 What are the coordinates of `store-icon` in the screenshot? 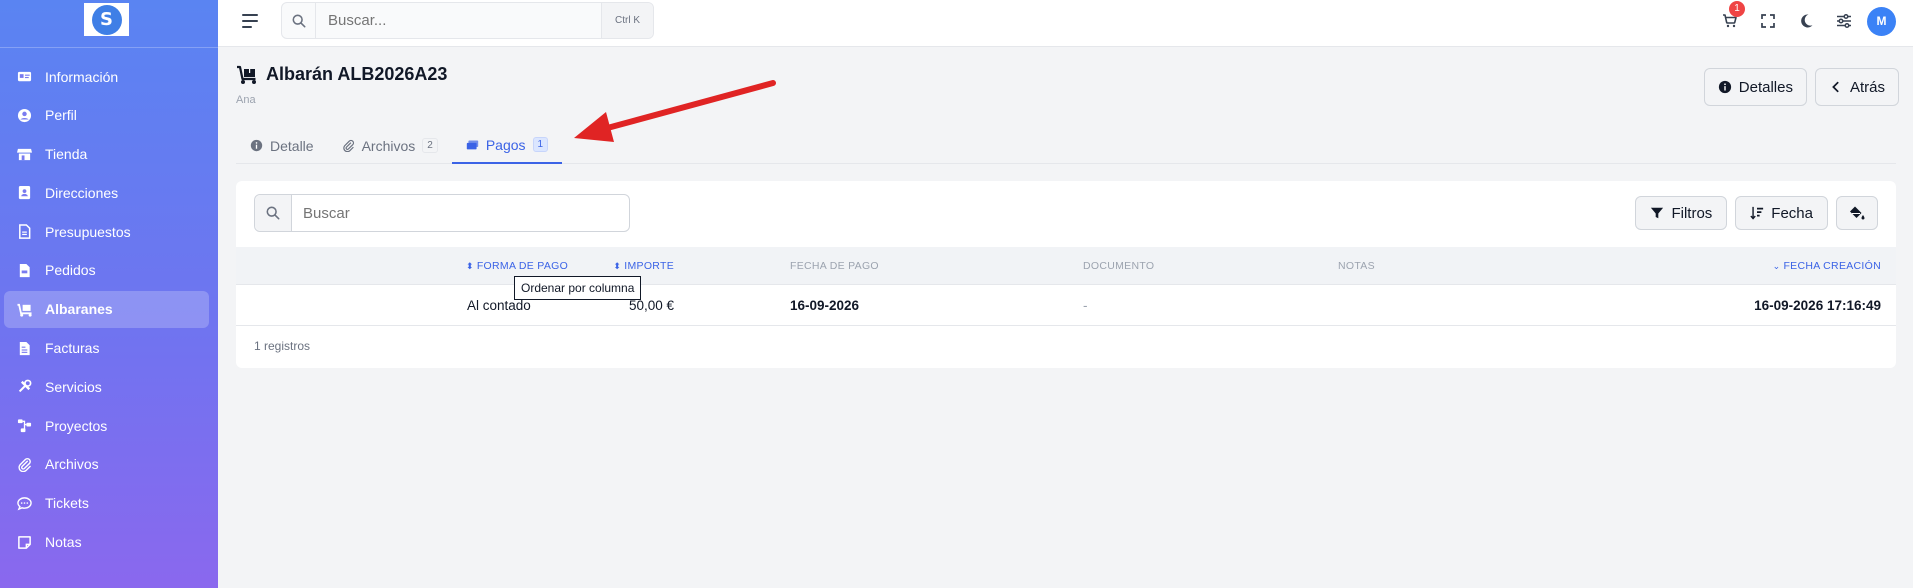 It's located at (24, 154).